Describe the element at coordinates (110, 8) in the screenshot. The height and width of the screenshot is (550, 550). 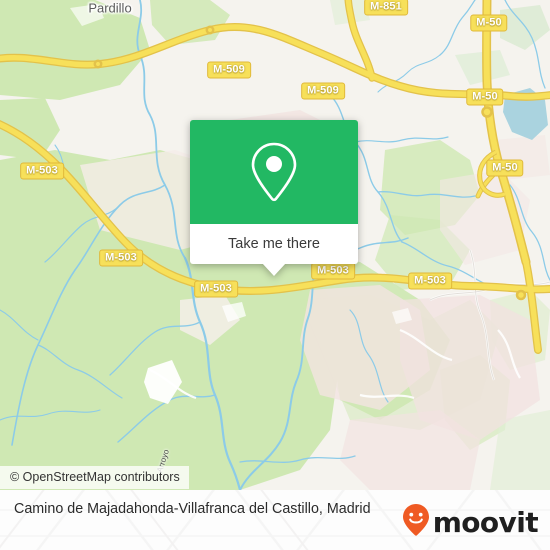
I see `place-label-pardillo: Pardillo` at that location.